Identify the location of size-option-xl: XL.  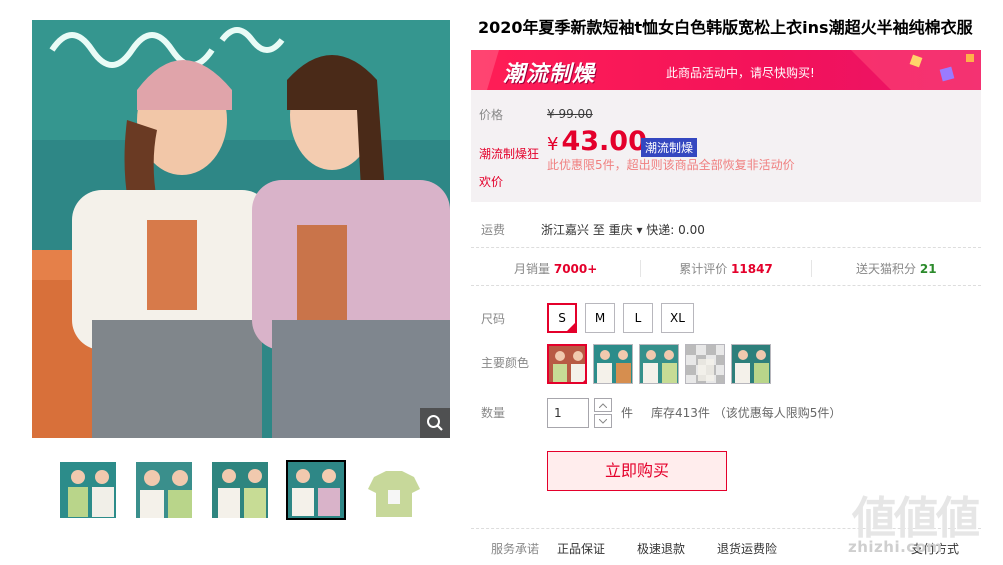
(677, 318).